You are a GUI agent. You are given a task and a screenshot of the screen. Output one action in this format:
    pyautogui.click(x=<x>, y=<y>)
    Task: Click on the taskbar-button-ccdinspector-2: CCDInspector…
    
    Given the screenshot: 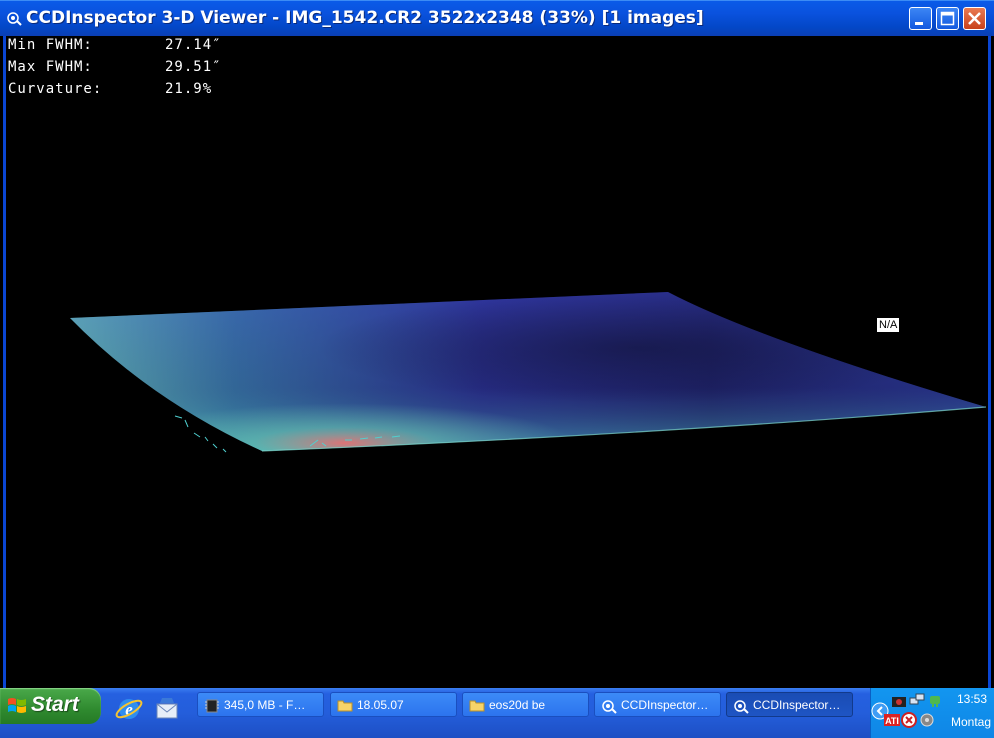 What is the action you would take?
    pyautogui.click(x=789, y=704)
    